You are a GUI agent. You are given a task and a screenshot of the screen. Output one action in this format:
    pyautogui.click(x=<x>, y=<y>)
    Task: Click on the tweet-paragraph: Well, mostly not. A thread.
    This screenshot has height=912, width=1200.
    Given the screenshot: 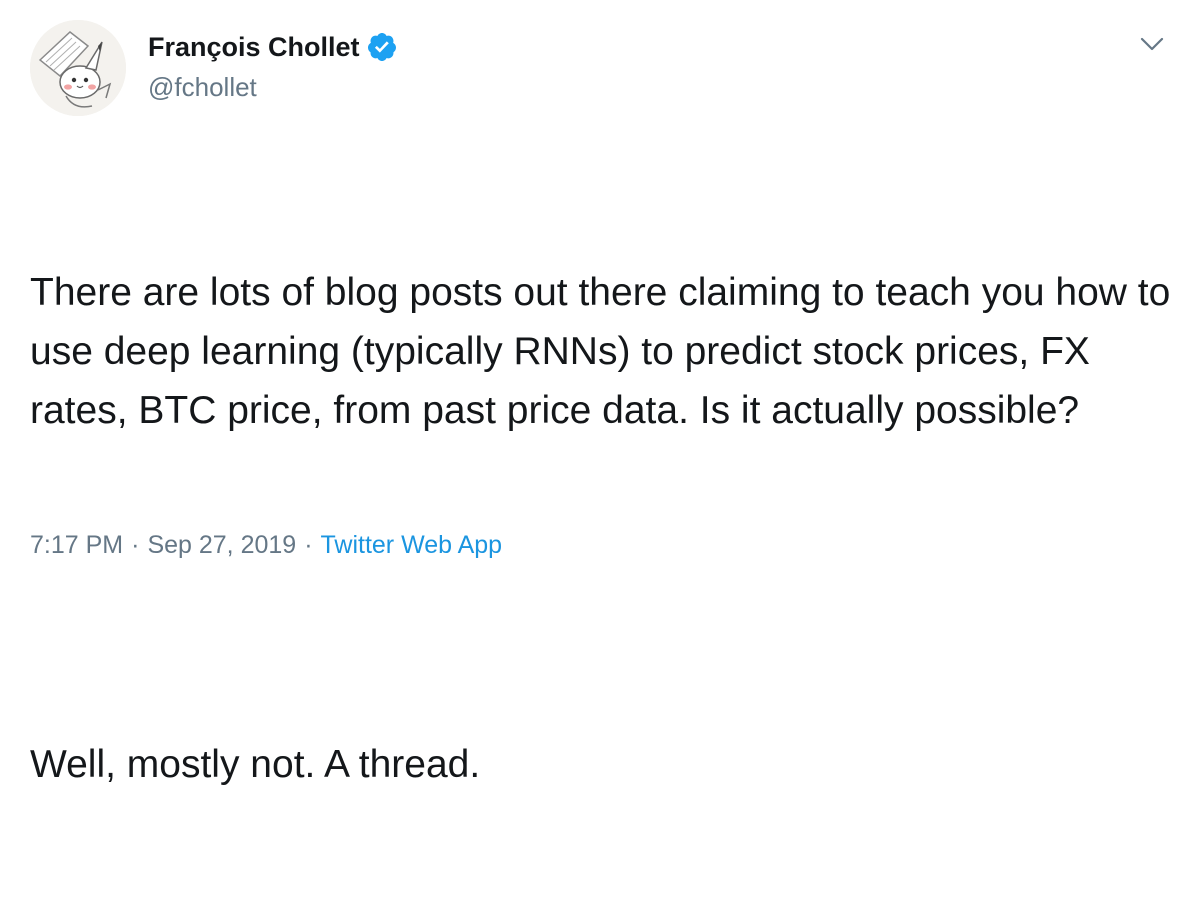 What is the action you would take?
    pyautogui.click(x=255, y=764)
    